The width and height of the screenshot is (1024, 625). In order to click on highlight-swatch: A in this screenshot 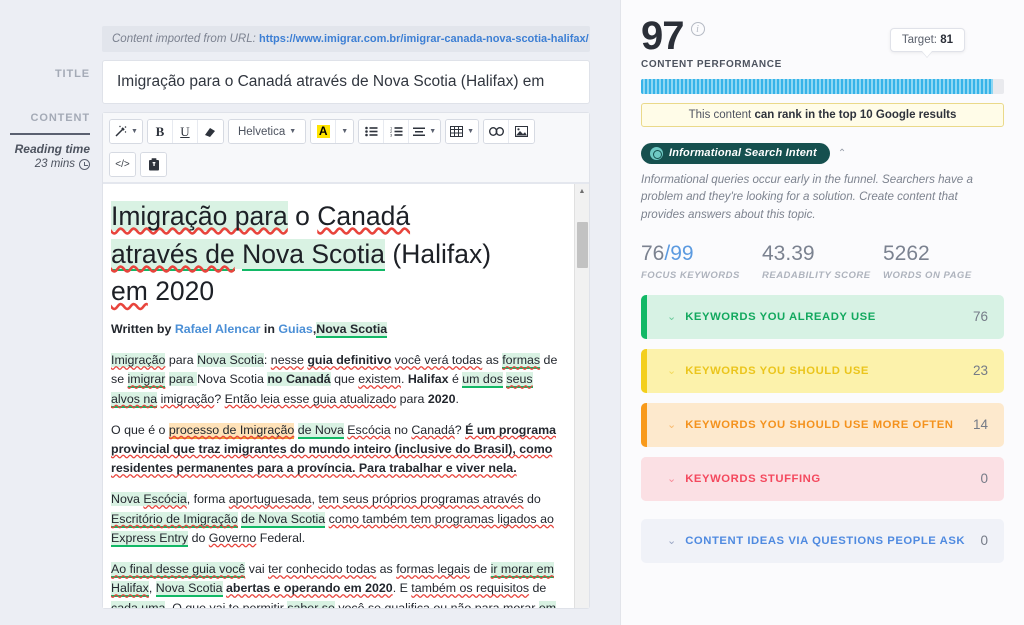, I will do `click(323, 131)`.